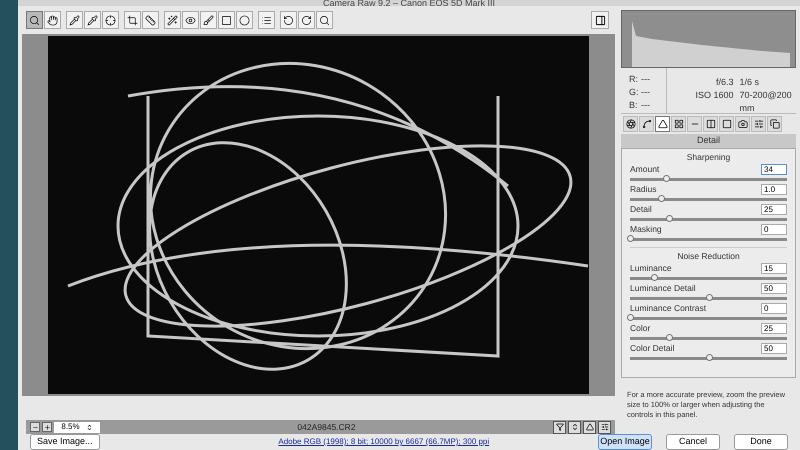 The height and width of the screenshot is (450, 800). Describe the element at coordinates (714, 95) in the screenshot. I see `iso-text: ISO 1600` at that location.